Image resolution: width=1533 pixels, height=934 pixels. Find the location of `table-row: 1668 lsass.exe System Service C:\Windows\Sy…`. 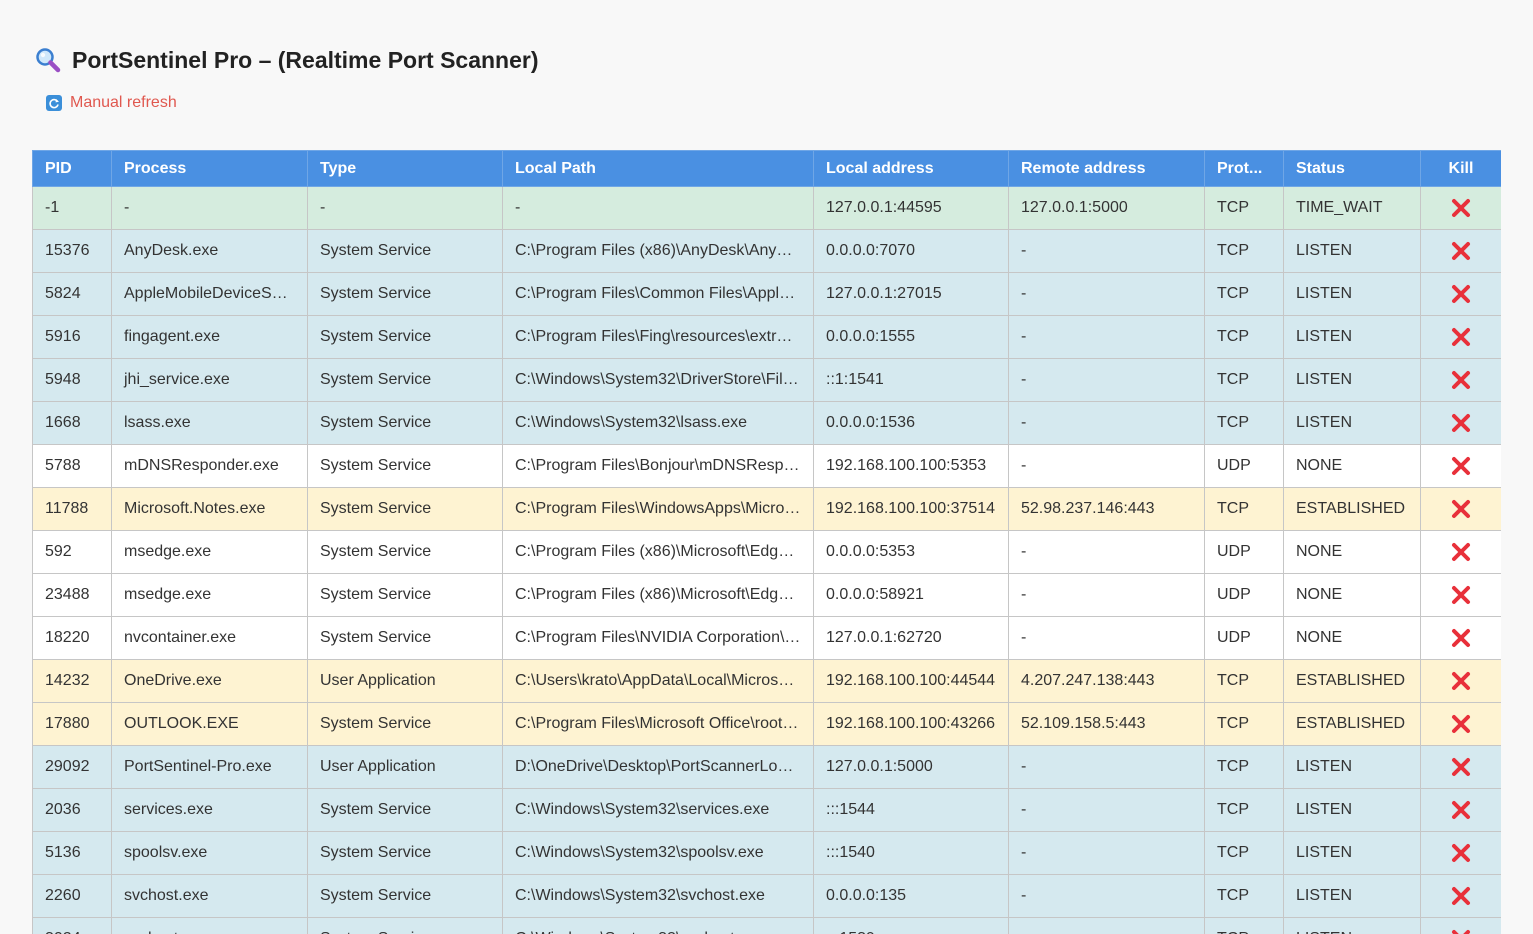

table-row: 1668 lsass.exe System Service C:\Windows\Sy… is located at coordinates (766, 423).